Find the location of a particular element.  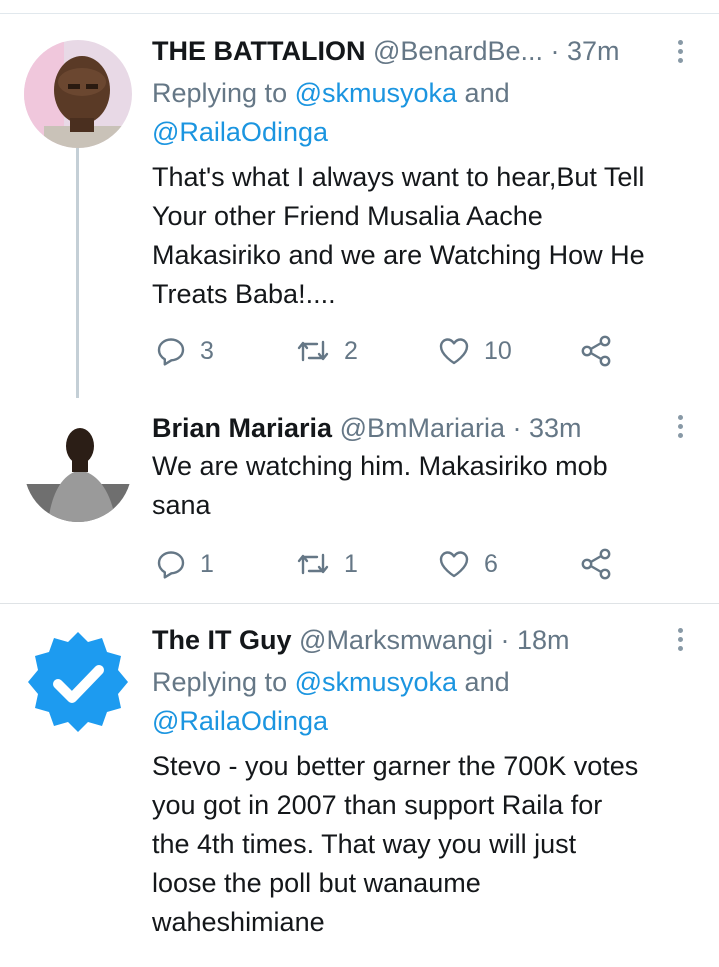

like-count: 6 is located at coordinates (491, 563).